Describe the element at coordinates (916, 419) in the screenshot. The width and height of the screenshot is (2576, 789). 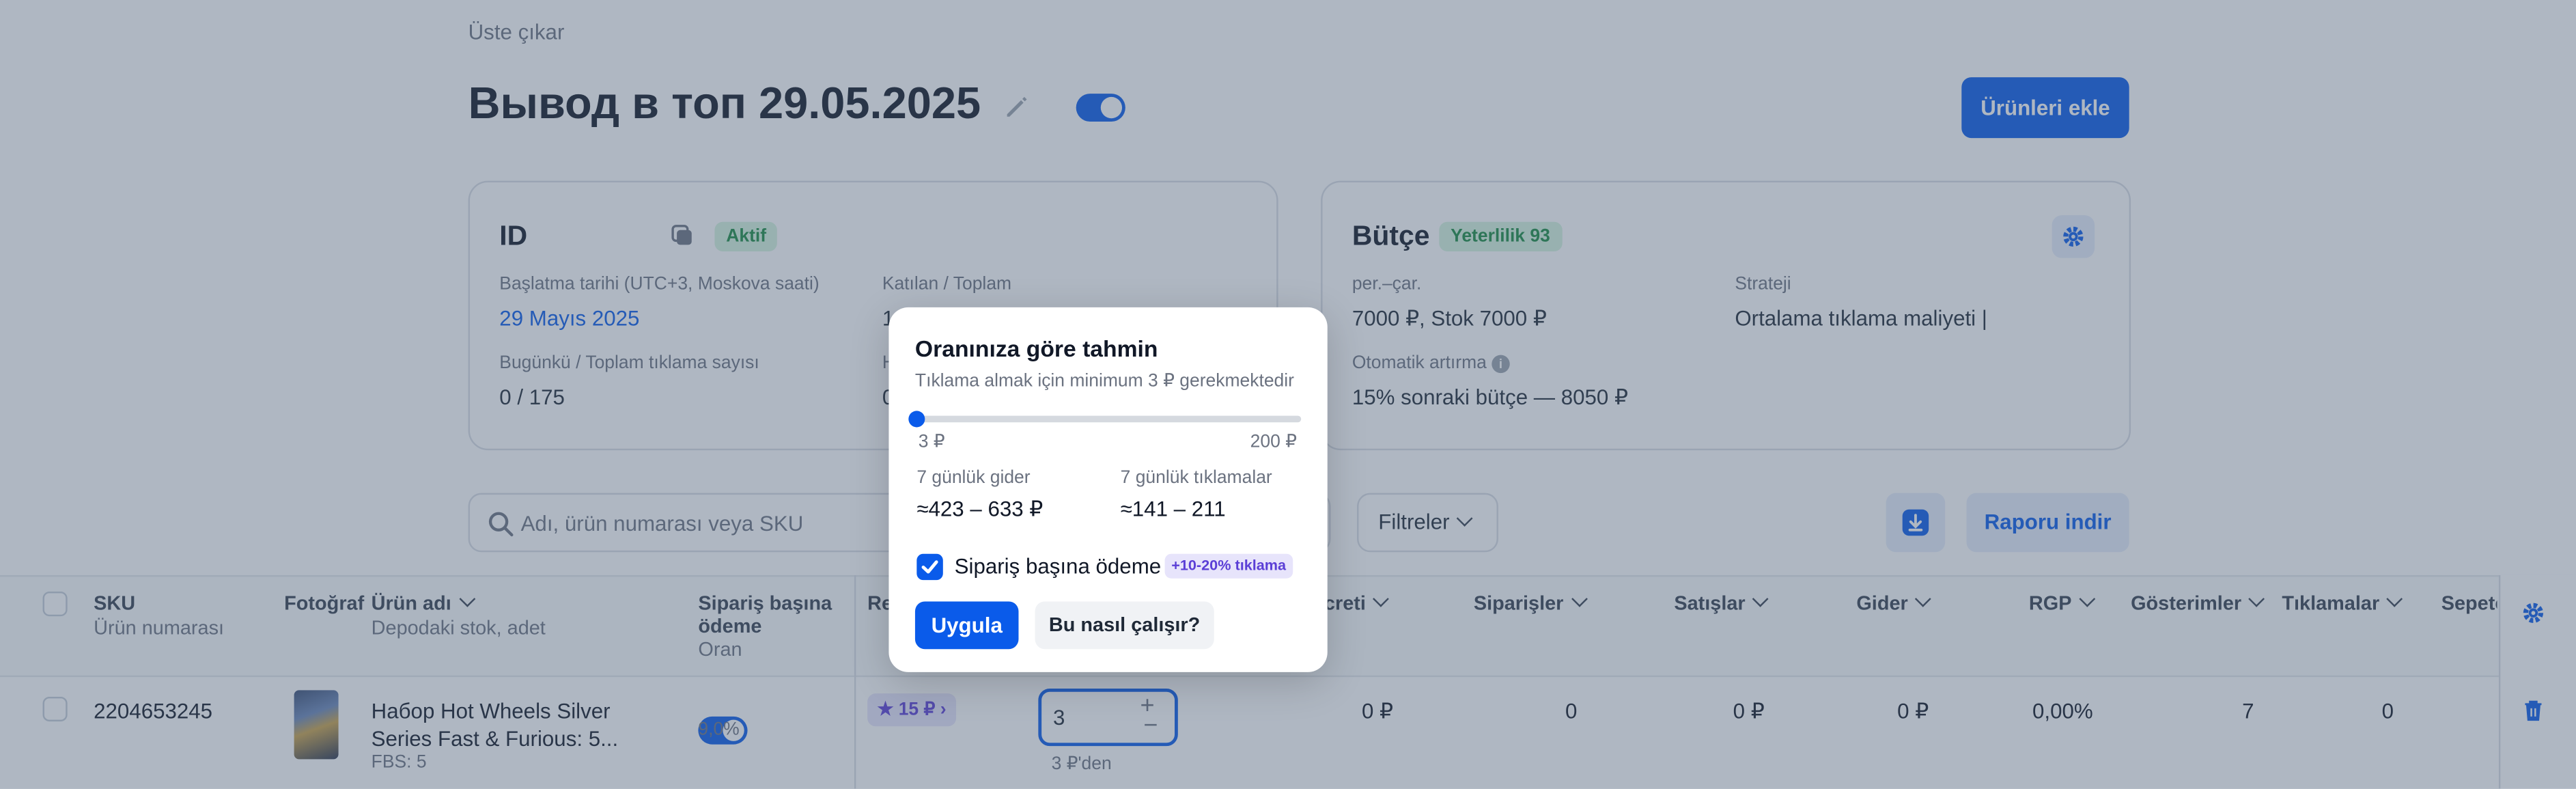
I see `bid-slider-thumb` at that location.